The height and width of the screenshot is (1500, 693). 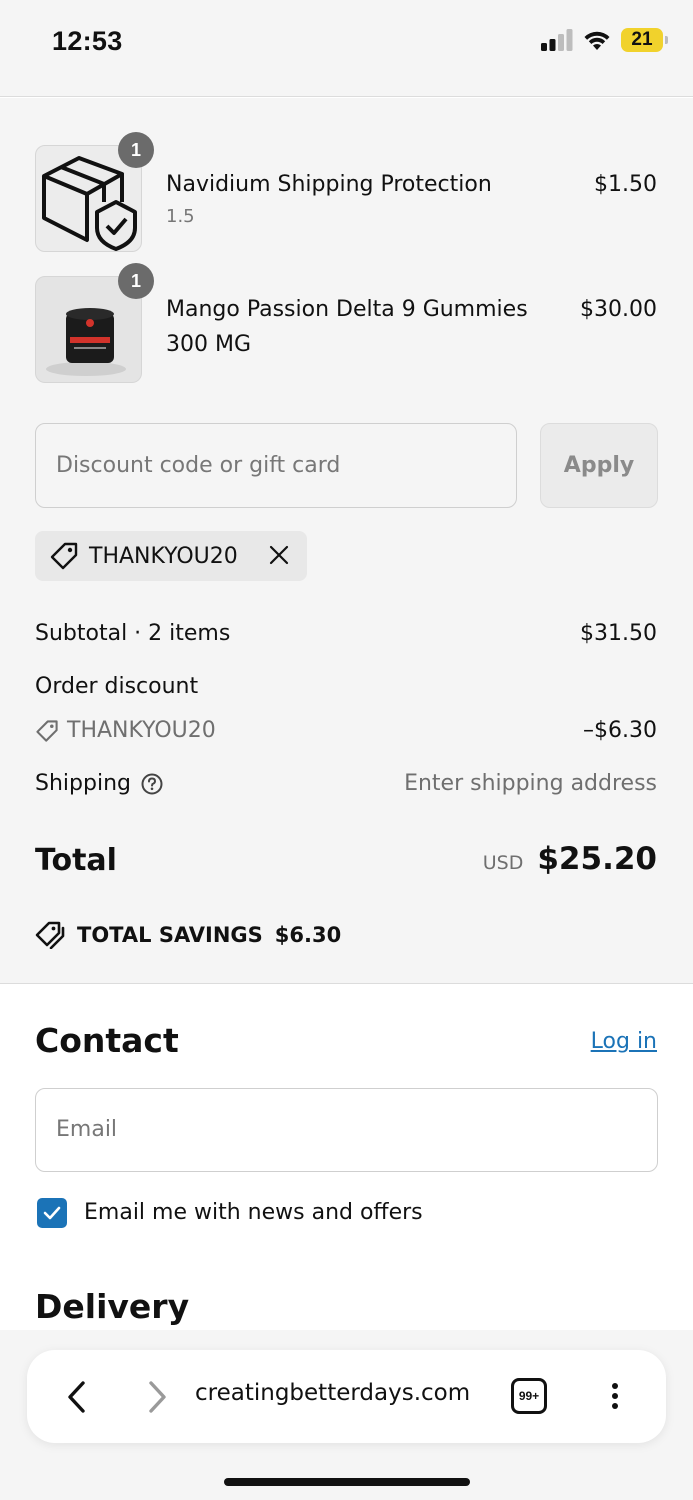 What do you see at coordinates (618, 633) in the screenshot?
I see `subtotal-value: $31.50` at bounding box center [618, 633].